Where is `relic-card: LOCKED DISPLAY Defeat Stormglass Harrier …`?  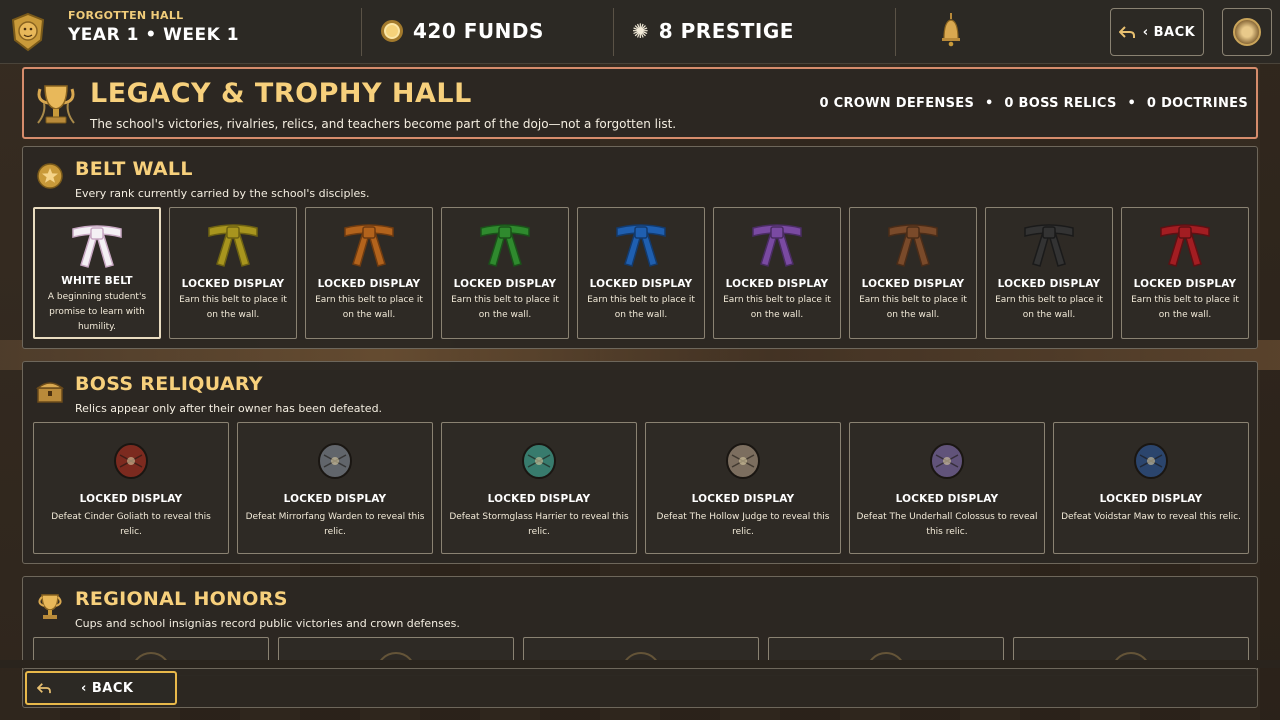 relic-card: LOCKED DISPLAY Defeat Stormglass Harrier … is located at coordinates (539, 488).